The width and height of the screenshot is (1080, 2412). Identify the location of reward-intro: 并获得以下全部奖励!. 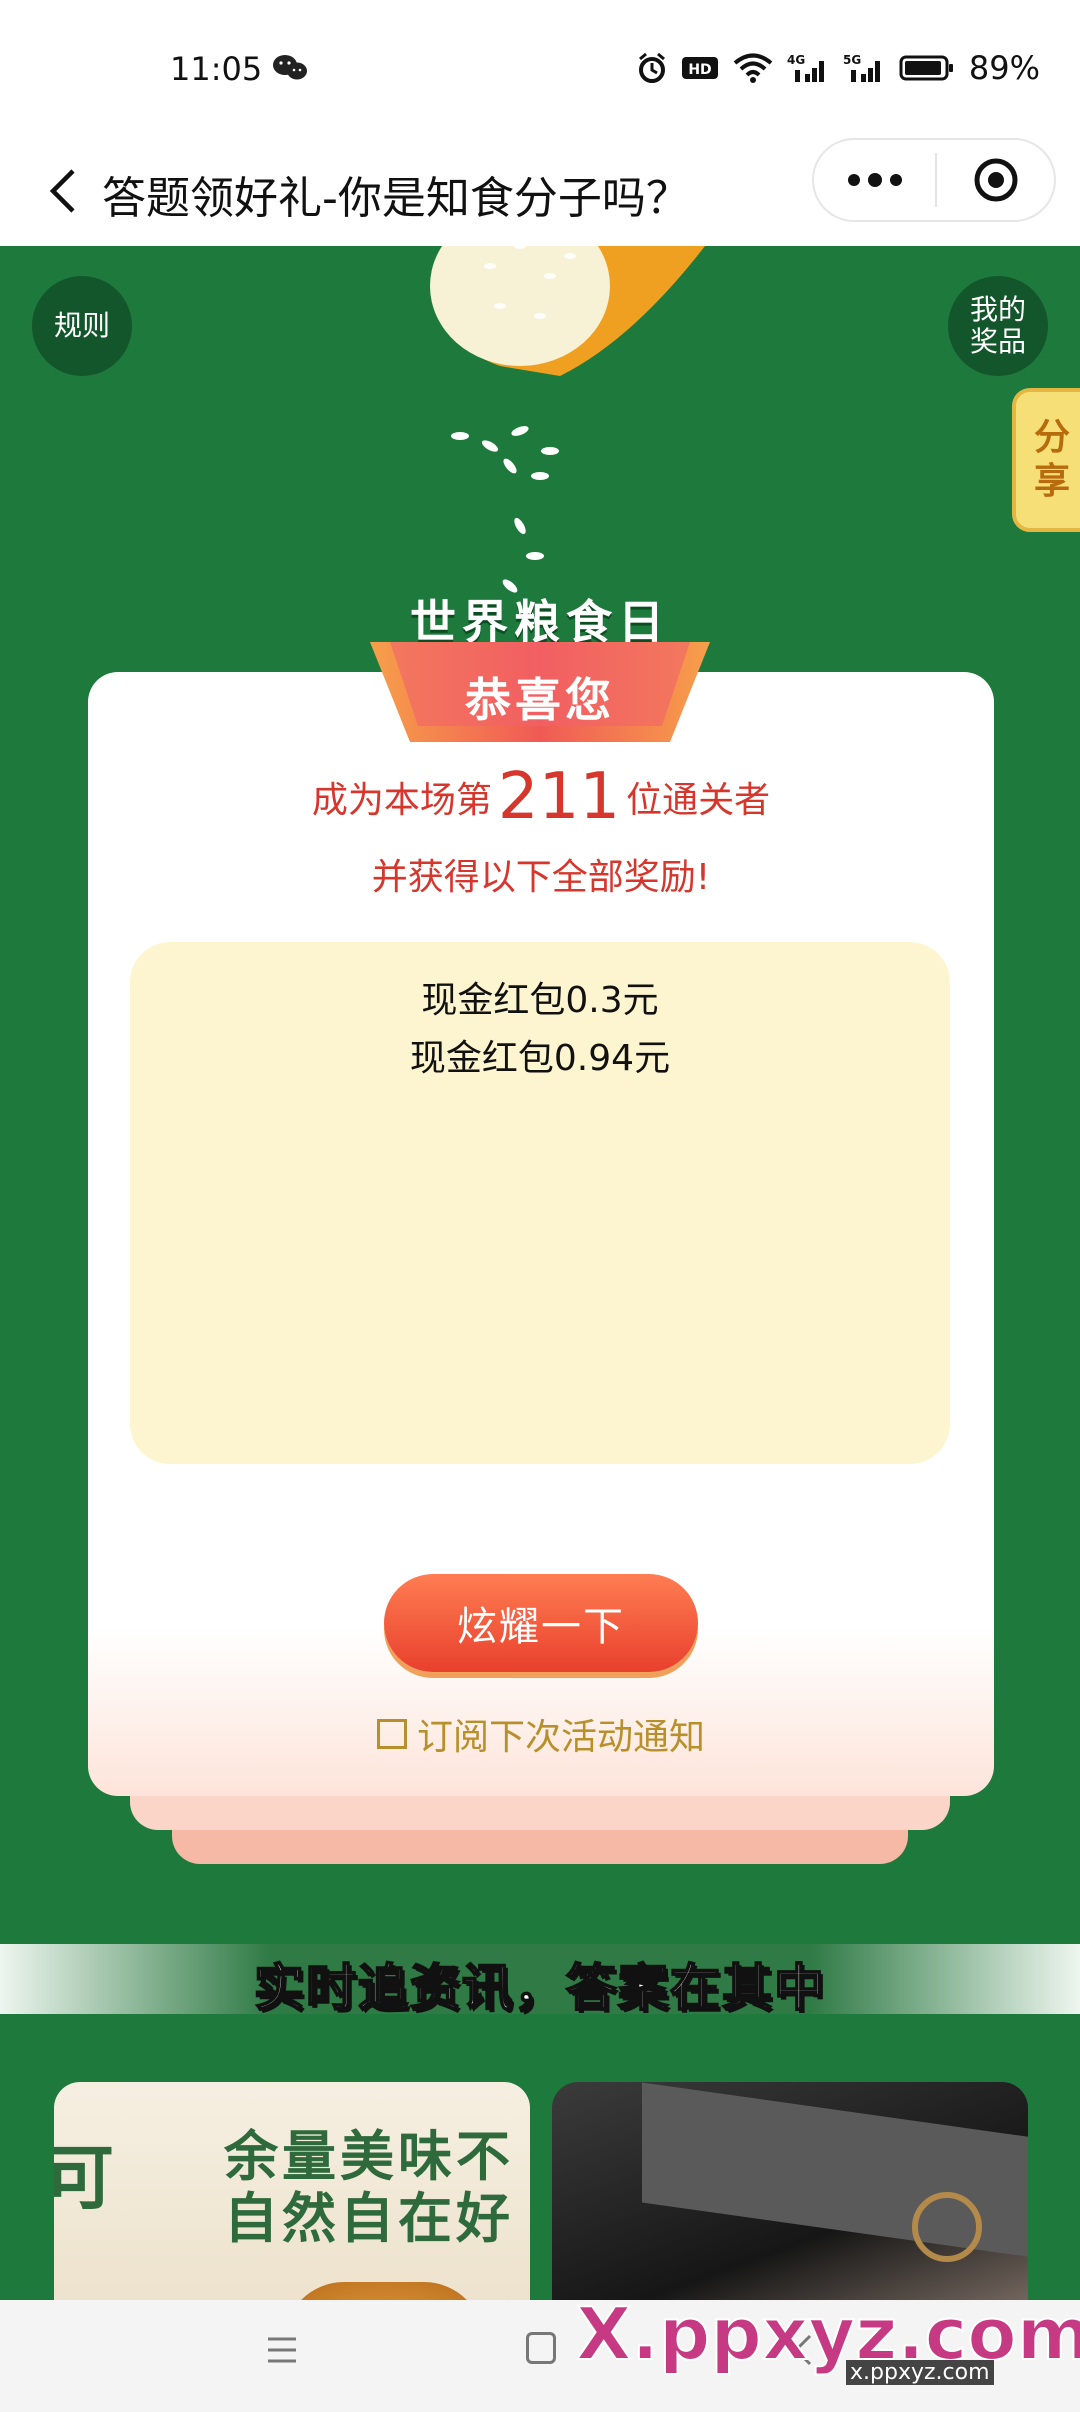
(541, 877).